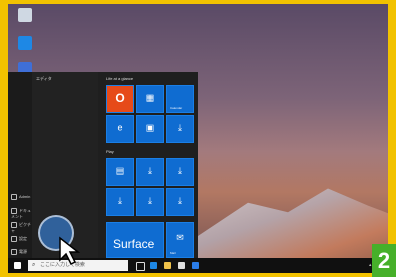  I want to click on office-apps-tile: ▦, so click(150, 99).